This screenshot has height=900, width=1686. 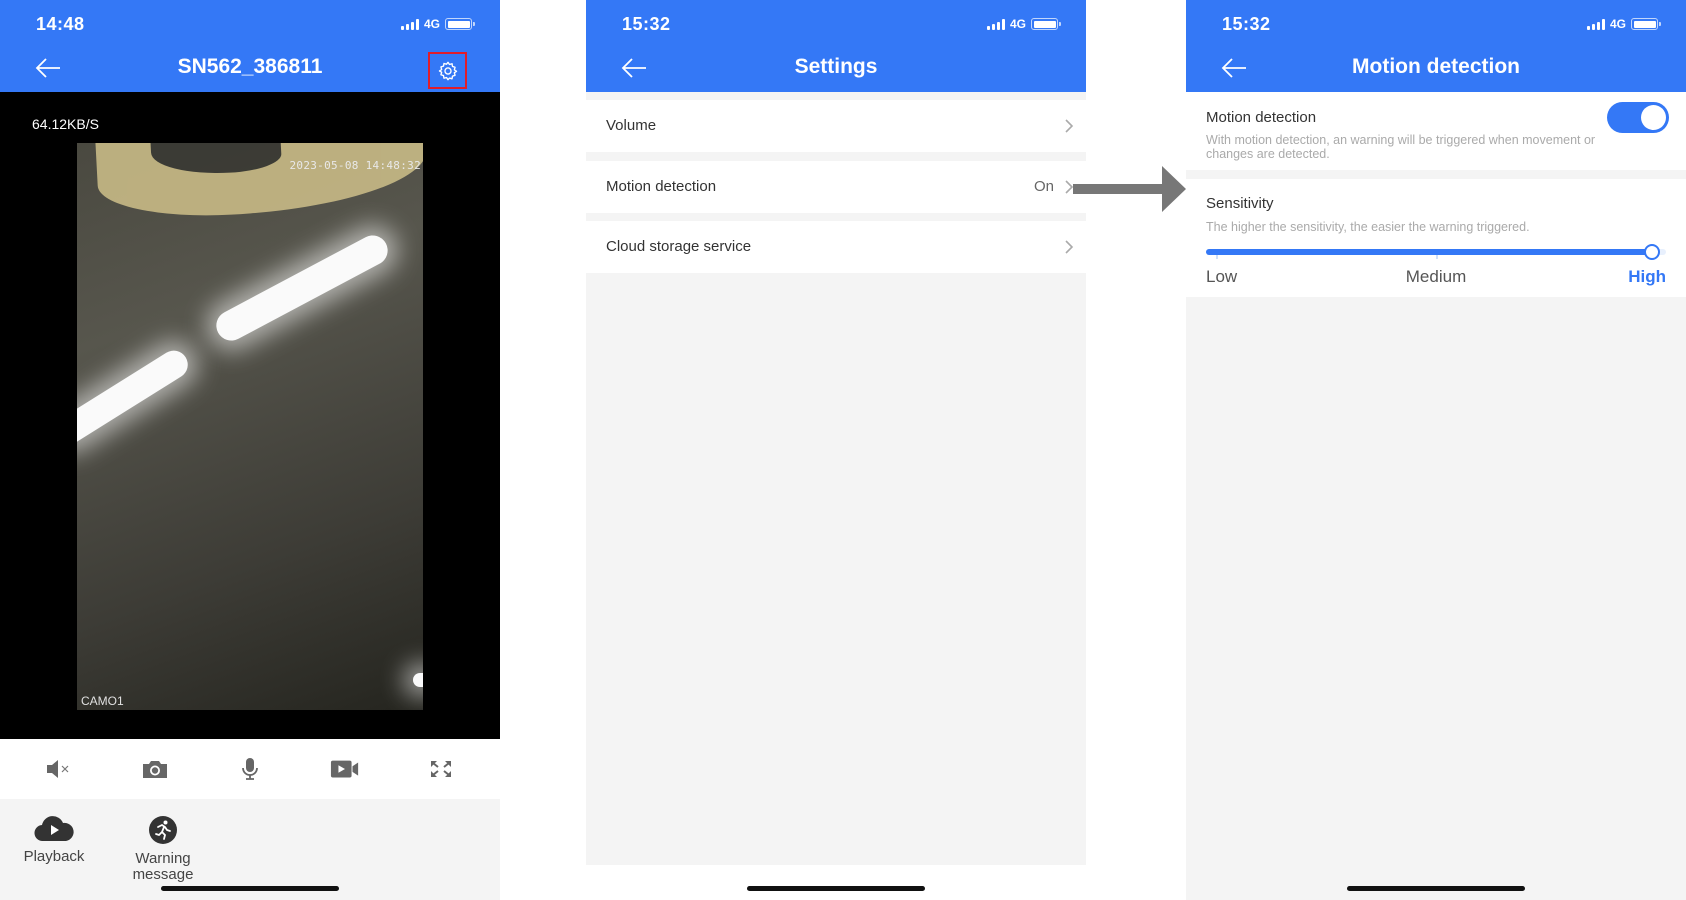 What do you see at coordinates (1221, 277) in the screenshot?
I see `sensitivity-level-low: Low` at bounding box center [1221, 277].